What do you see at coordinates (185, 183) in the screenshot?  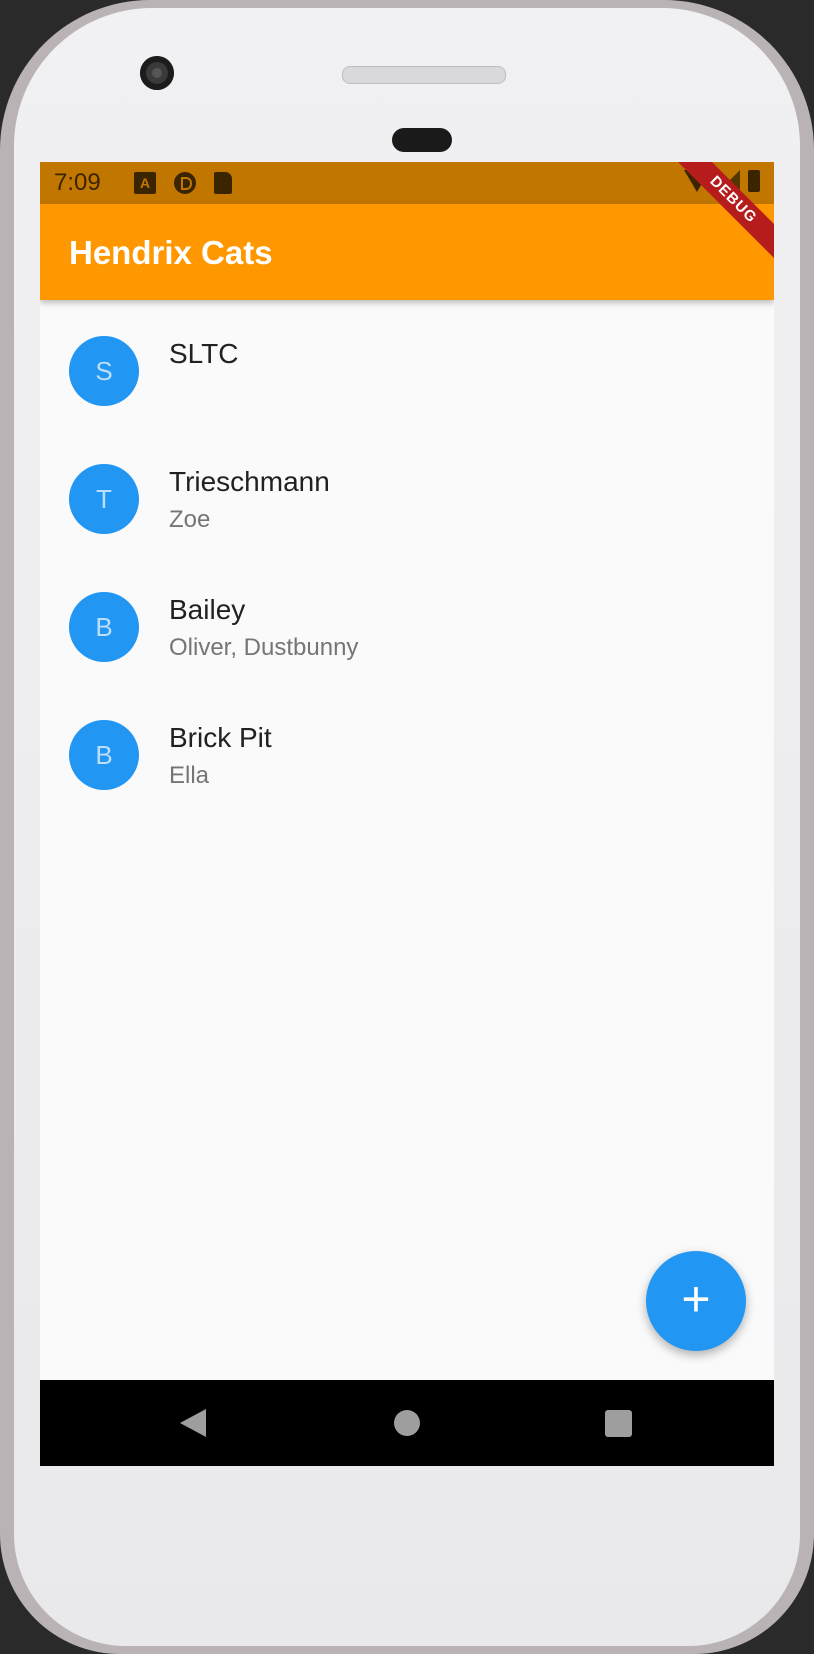 I see `p-icon` at bounding box center [185, 183].